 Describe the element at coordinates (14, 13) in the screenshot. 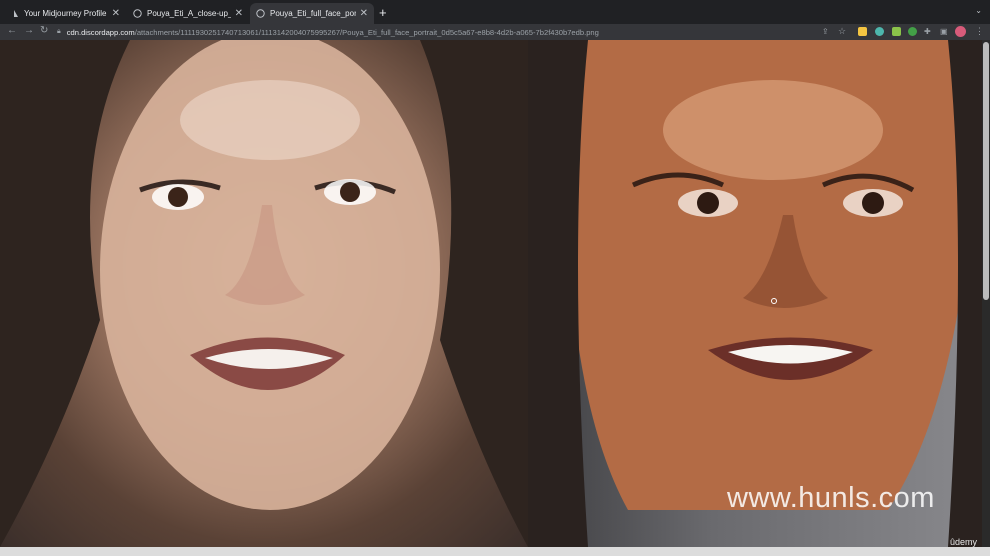

I see `sailboat-icon` at that location.